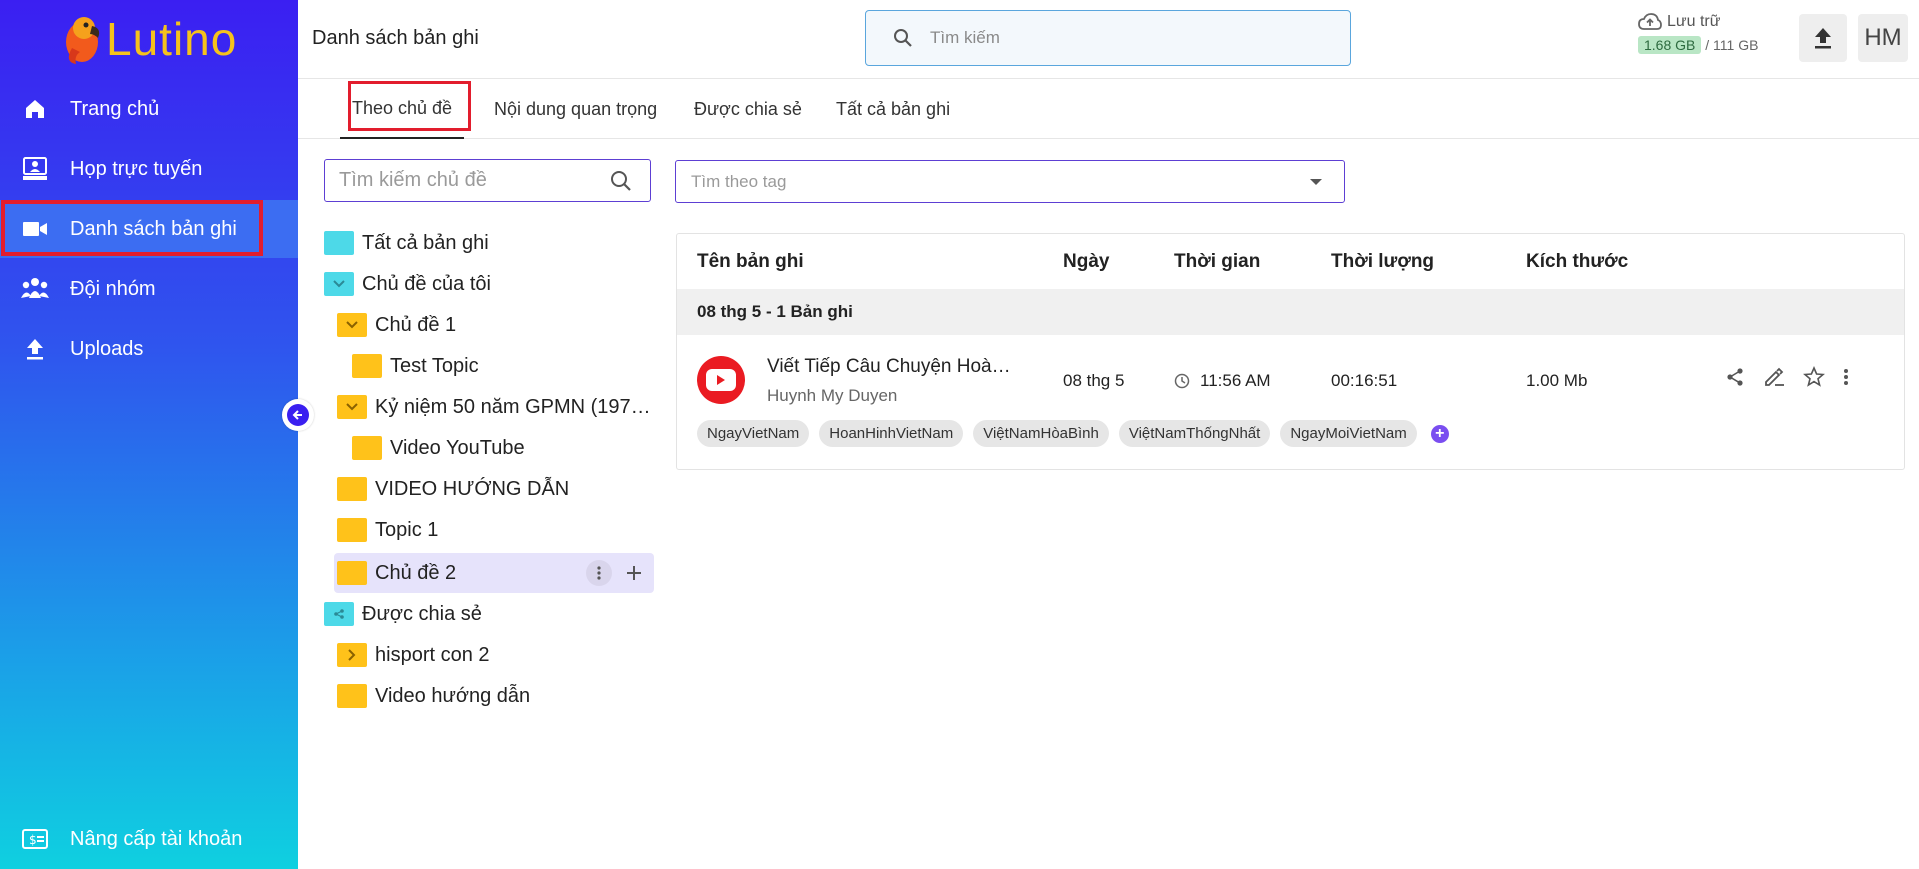 The height and width of the screenshot is (869, 1919). I want to click on upload-button, so click(1823, 38).